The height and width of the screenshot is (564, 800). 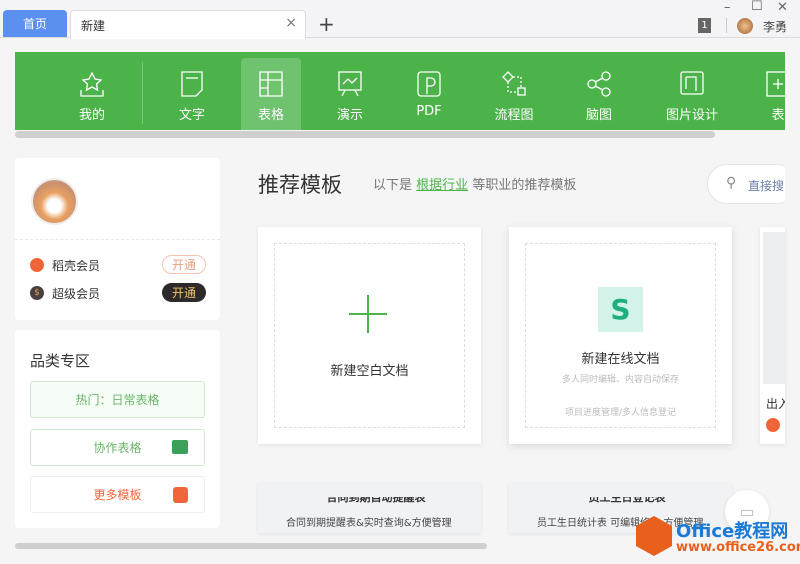 I want to click on docer-member-icon, so click(x=37, y=265).